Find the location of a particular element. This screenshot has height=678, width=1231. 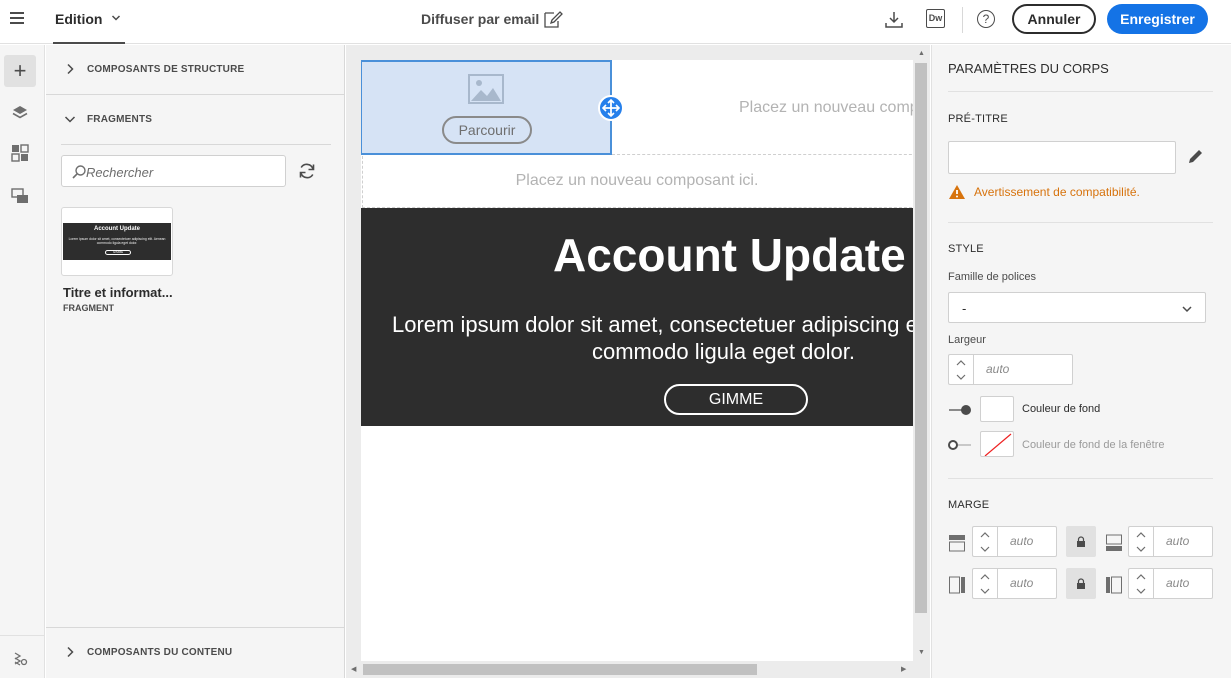

fragment-search-field is located at coordinates (173, 171).